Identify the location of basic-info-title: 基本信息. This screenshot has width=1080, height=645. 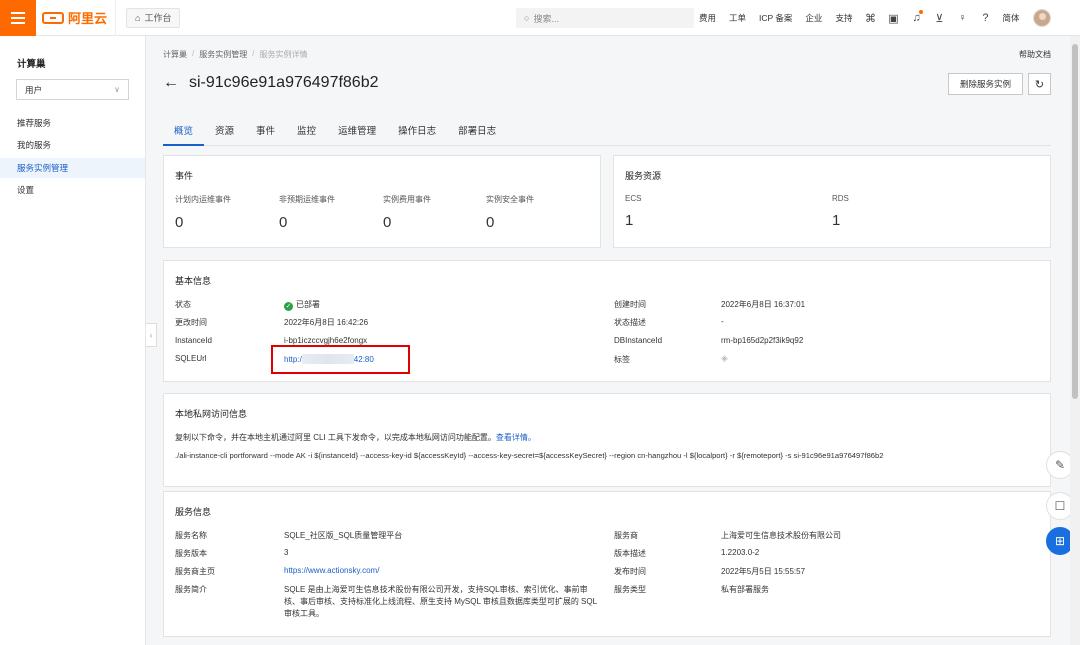
(193, 281).